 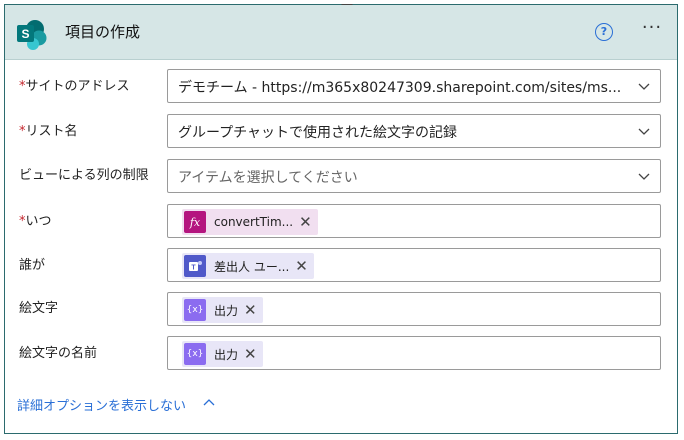 I want to click on field-label: 誰が, so click(x=32, y=265).